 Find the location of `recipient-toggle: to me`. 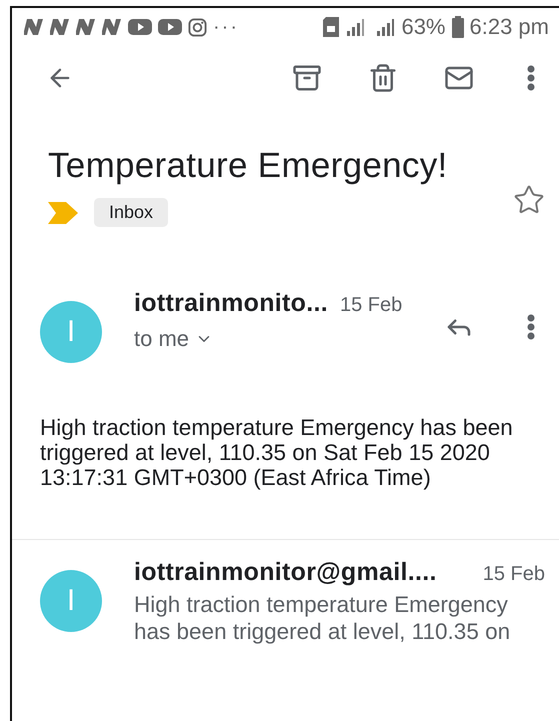

recipient-toggle: to me is located at coordinates (174, 339).